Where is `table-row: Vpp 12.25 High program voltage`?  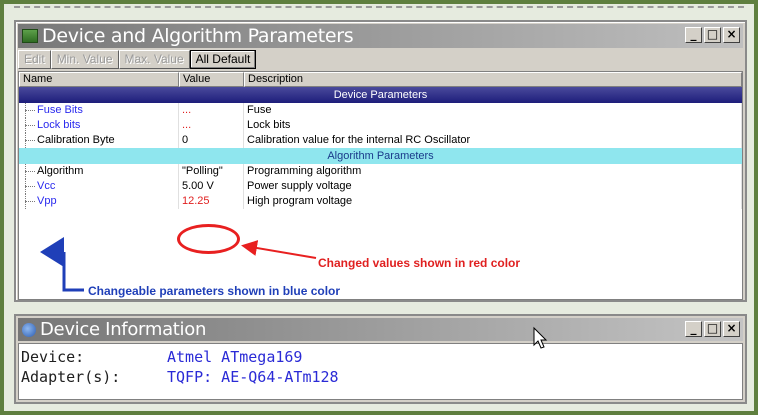 table-row: Vpp 12.25 High program voltage is located at coordinates (380, 201).